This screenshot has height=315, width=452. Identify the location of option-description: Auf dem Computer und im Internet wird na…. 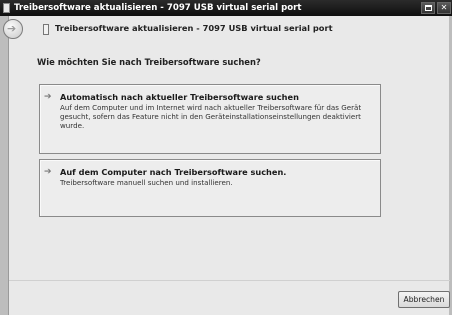
(211, 116).